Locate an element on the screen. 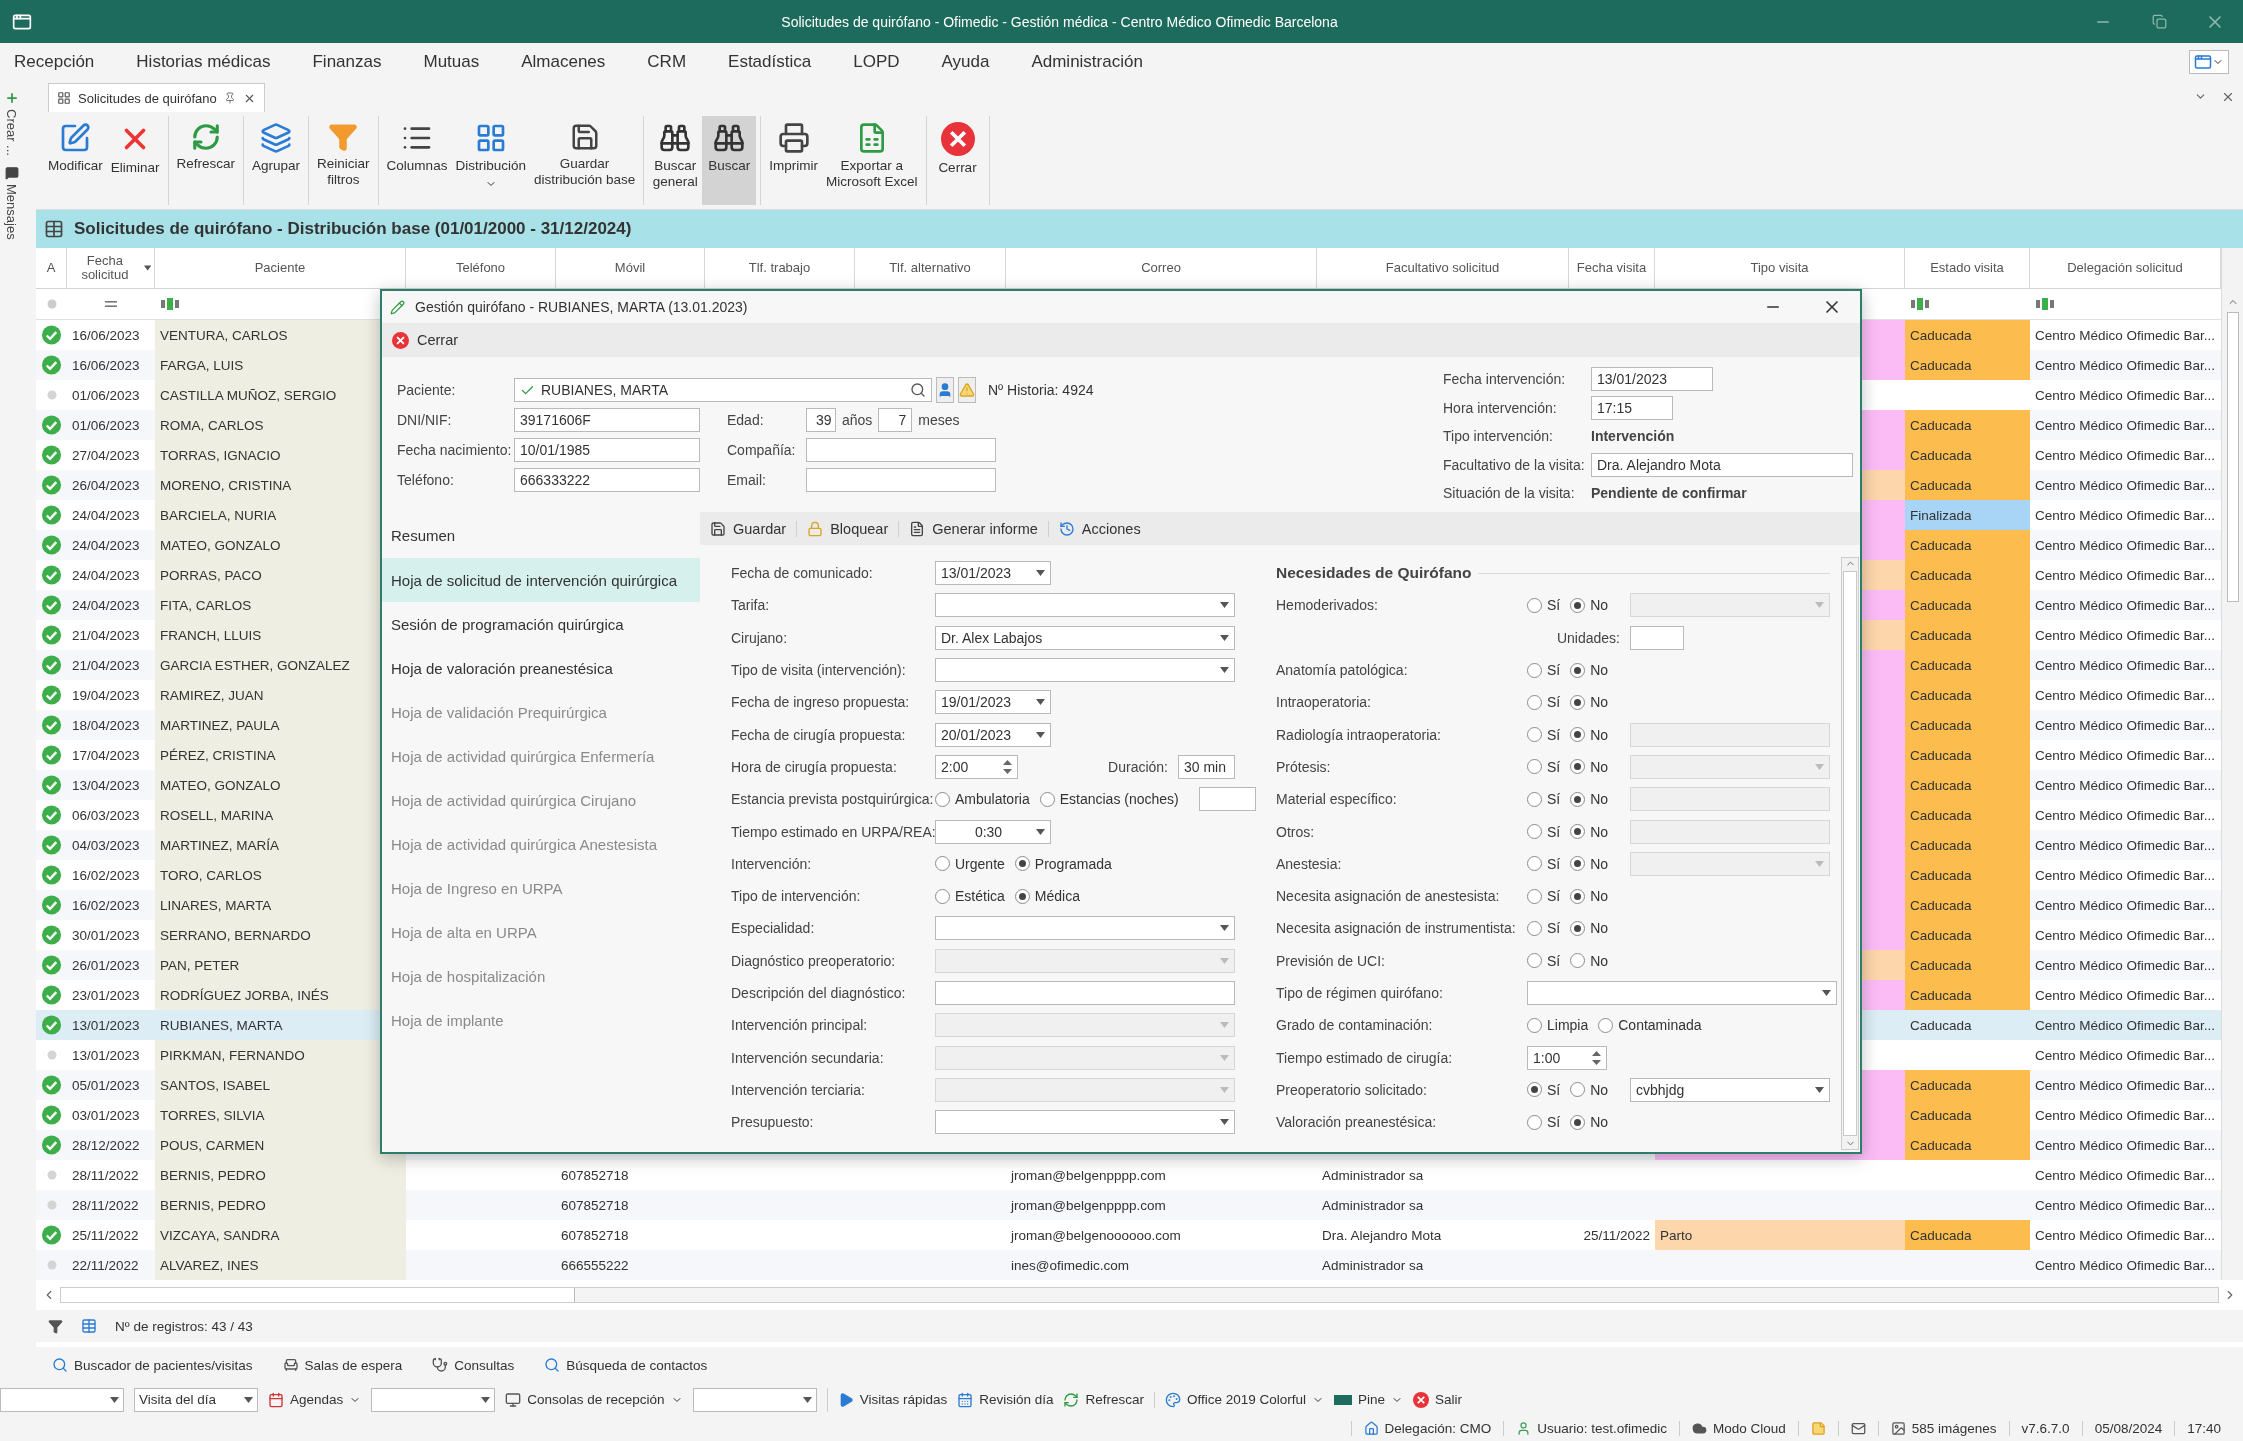  menu-button: Agendas is located at coordinates (315, 1399).